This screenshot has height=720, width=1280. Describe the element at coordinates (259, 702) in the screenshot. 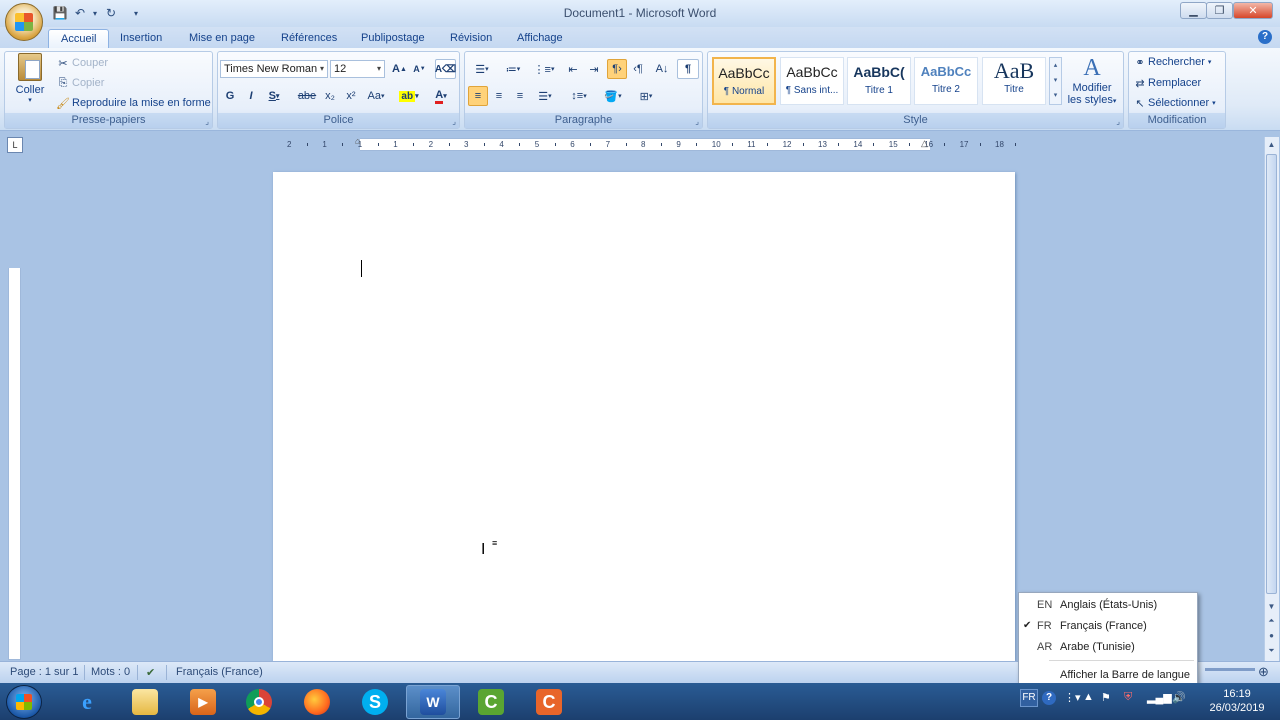

I see `taskbar-chrome` at that location.